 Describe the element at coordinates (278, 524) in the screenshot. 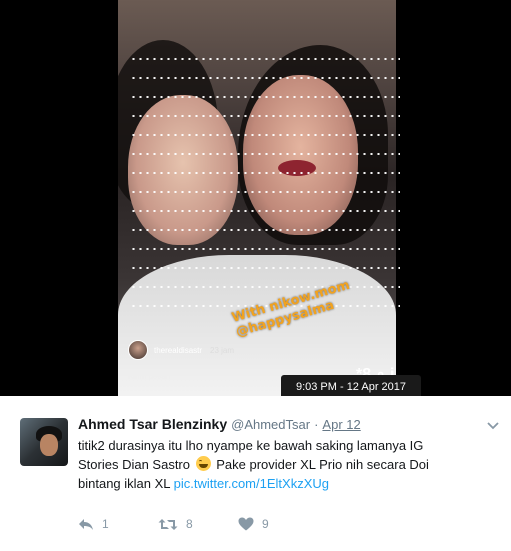

I see `like-button: 9` at that location.